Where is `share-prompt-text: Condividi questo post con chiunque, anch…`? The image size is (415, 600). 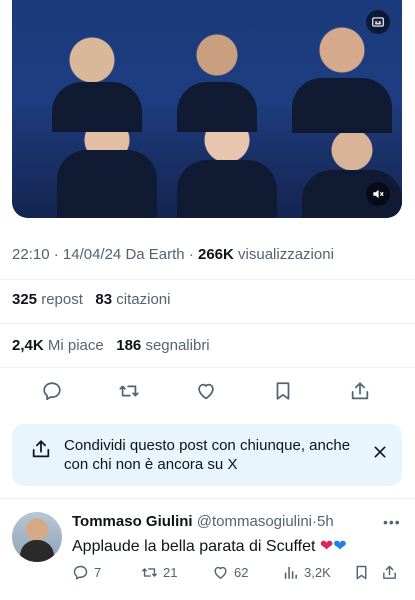 share-prompt-text: Condividi questo post con chiunque, anch… is located at coordinates (207, 455).